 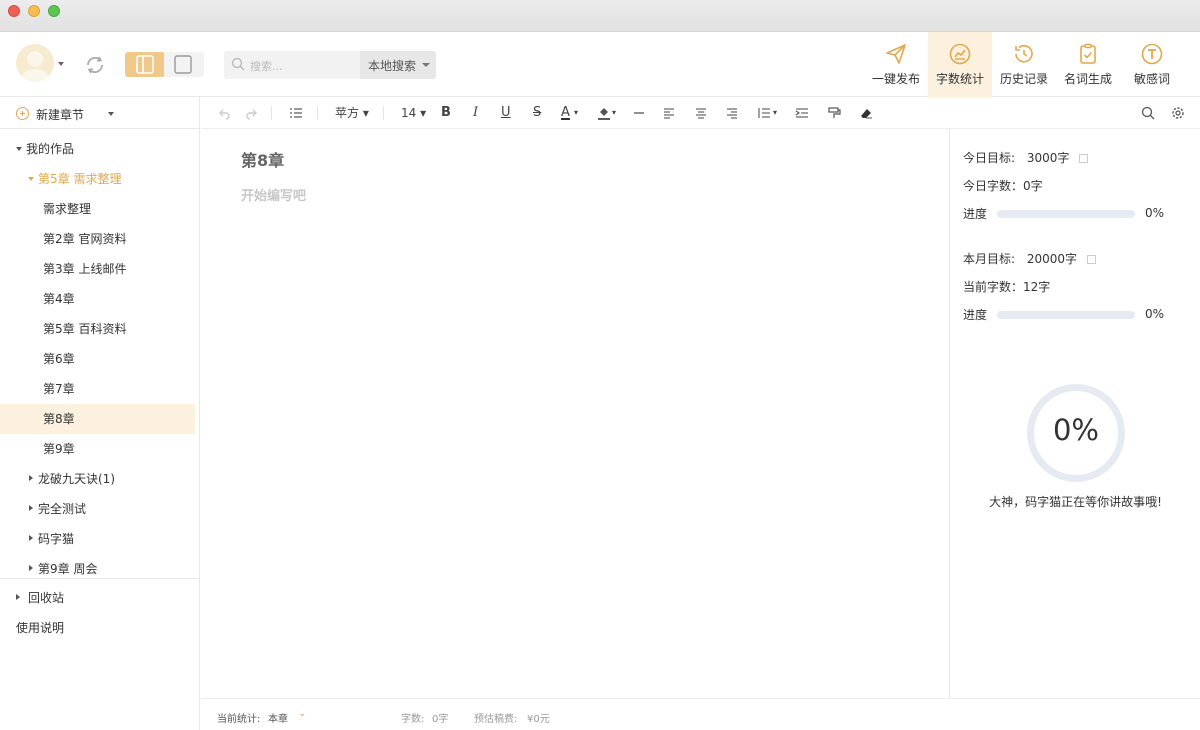 I want to click on progress-ring-percent: 0%, so click(x=1075, y=430).